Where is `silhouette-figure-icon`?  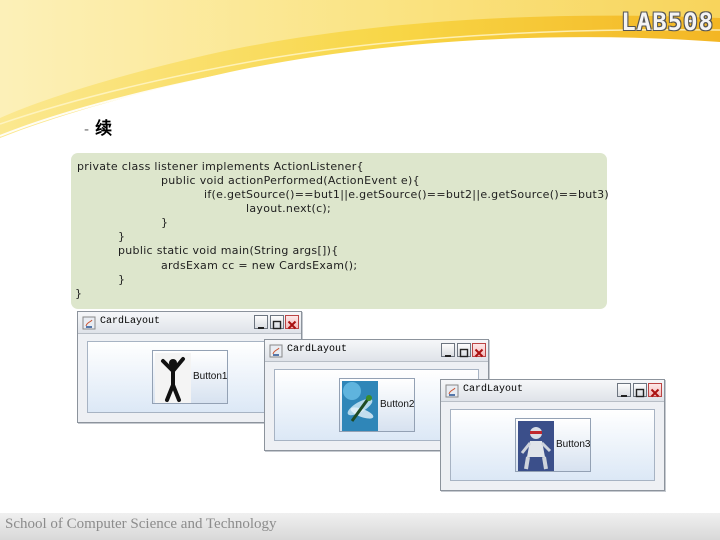
silhouette-figure-icon is located at coordinates (173, 378).